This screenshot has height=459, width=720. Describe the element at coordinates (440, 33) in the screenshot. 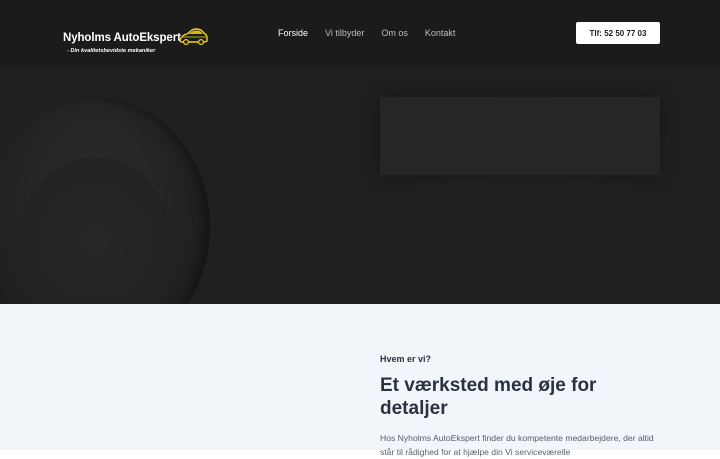

I see `nav-kontakt: Kontakt` at that location.